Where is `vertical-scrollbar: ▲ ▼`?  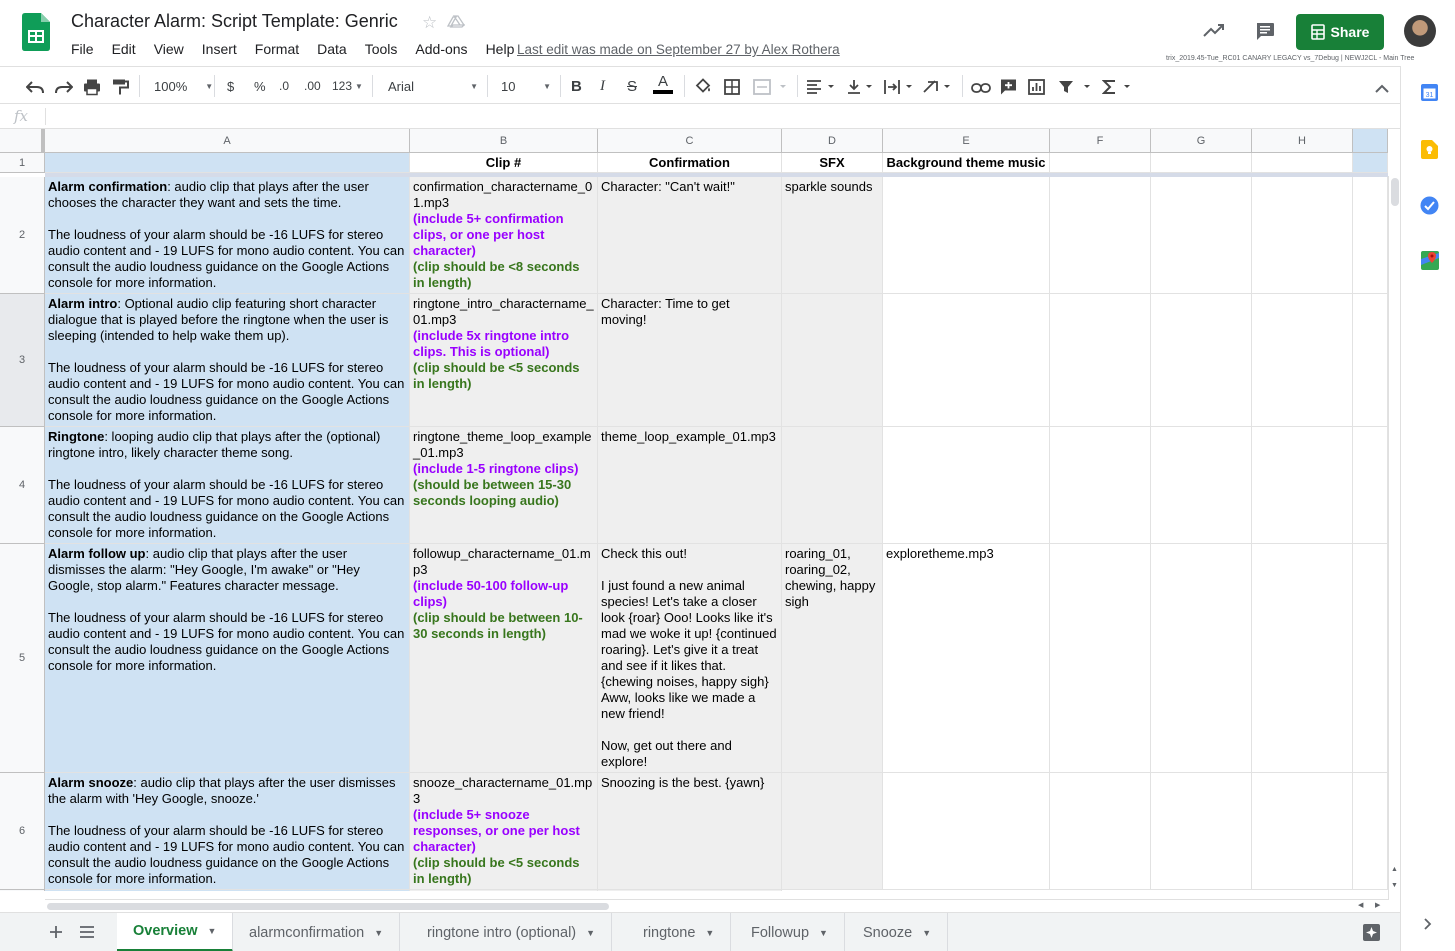 vertical-scrollbar: ▲ ▼ is located at coordinates (1394, 538).